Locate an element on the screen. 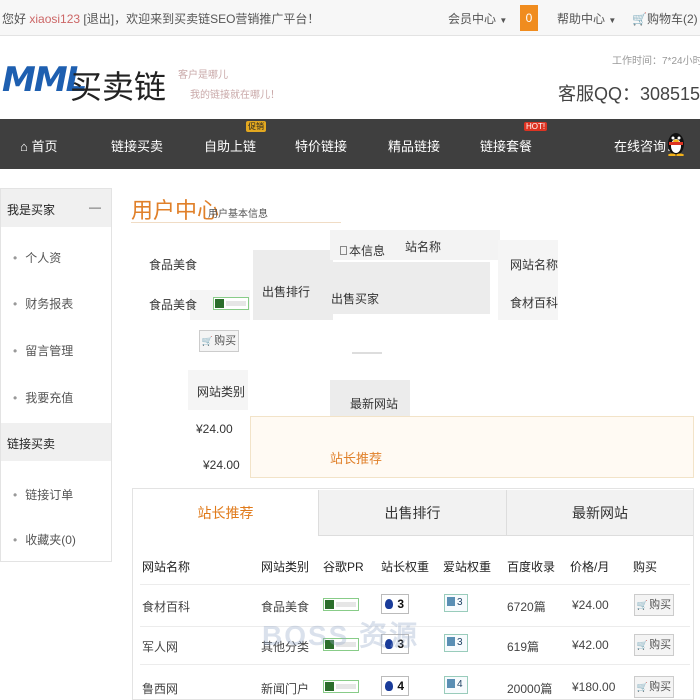  sidebar-item-messages: 留言管理 is located at coordinates (43, 350).